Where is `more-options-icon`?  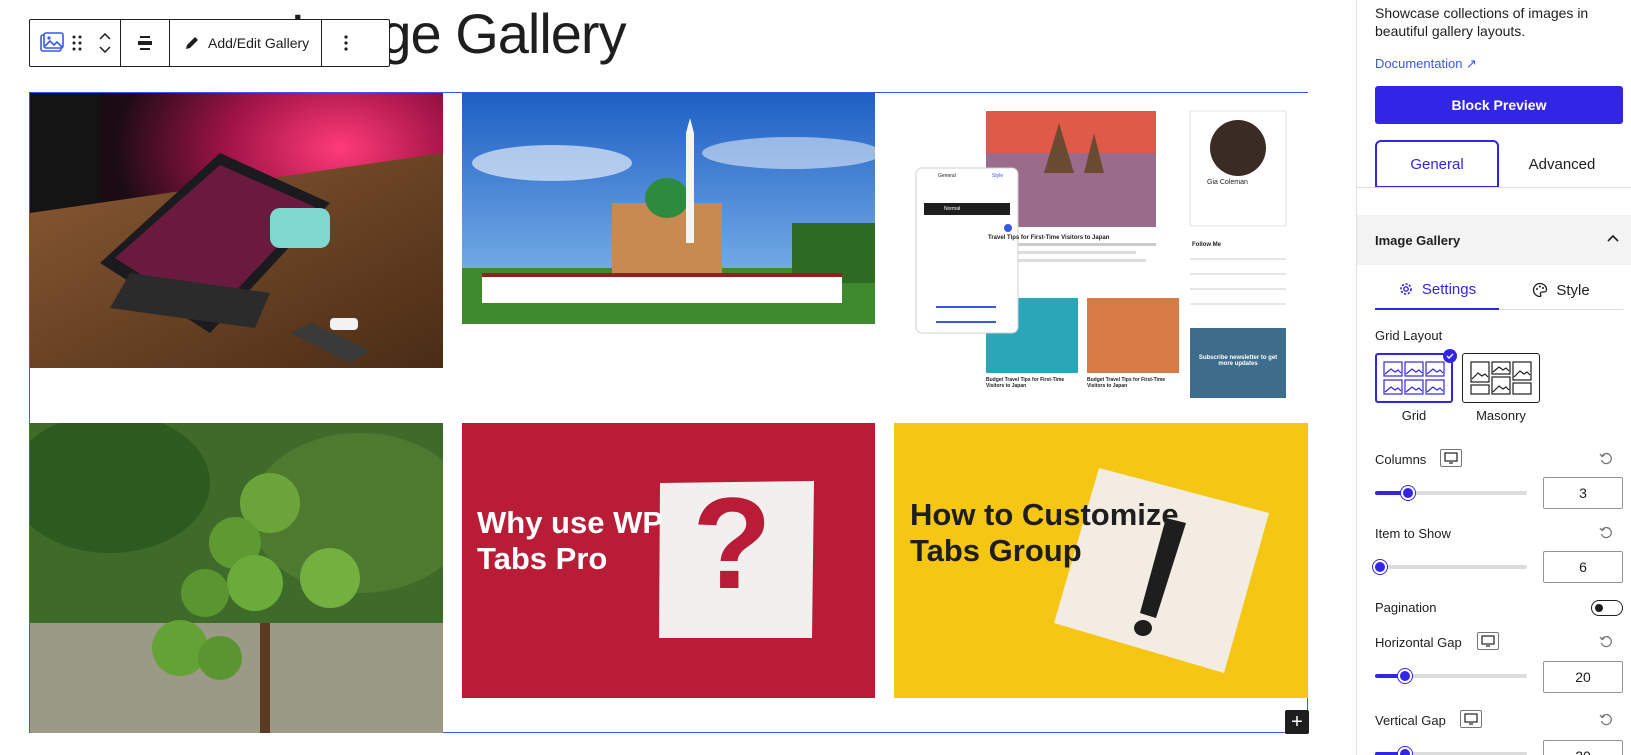
more-options-icon is located at coordinates (346, 43).